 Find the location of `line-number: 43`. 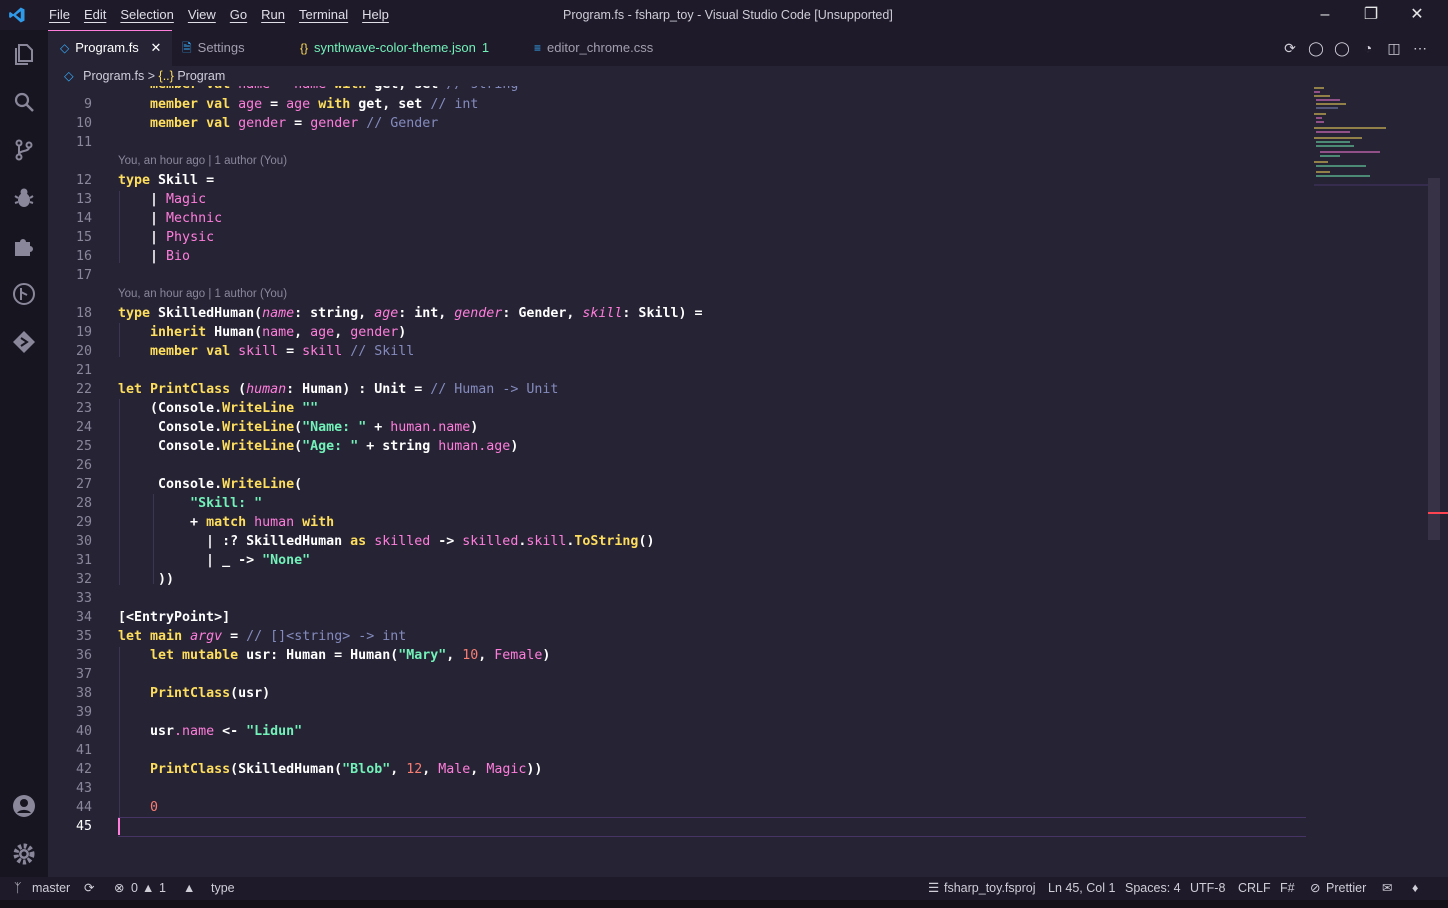

line-number: 43 is located at coordinates (83, 788).